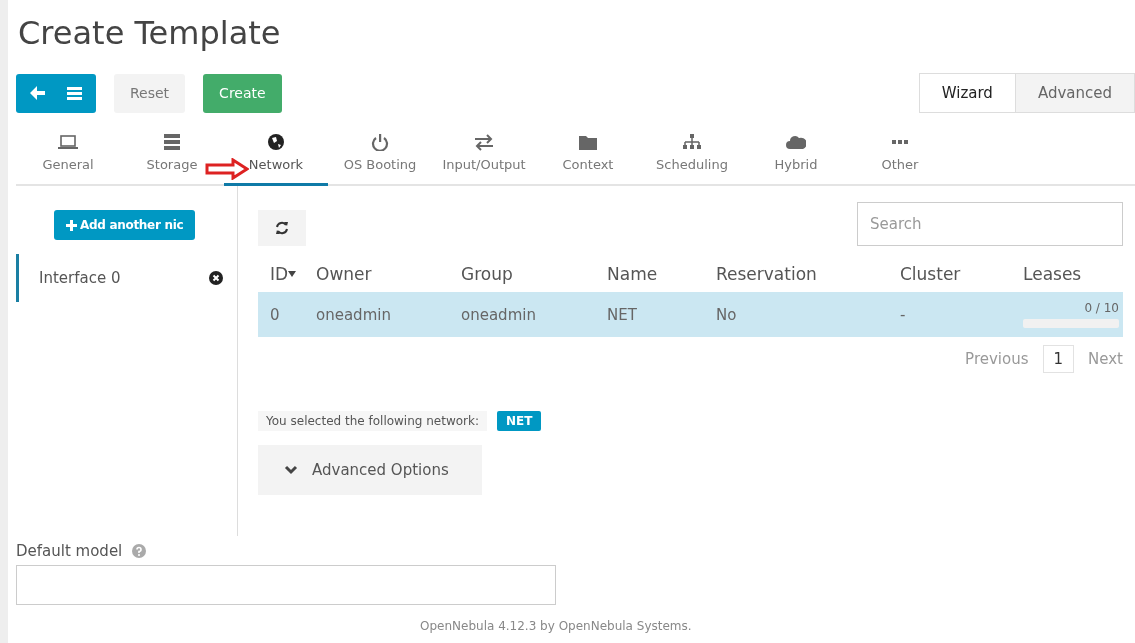 The width and height of the screenshot is (1135, 643). What do you see at coordinates (1074, 93) in the screenshot?
I see `mode-tab: Advanced` at bounding box center [1074, 93].